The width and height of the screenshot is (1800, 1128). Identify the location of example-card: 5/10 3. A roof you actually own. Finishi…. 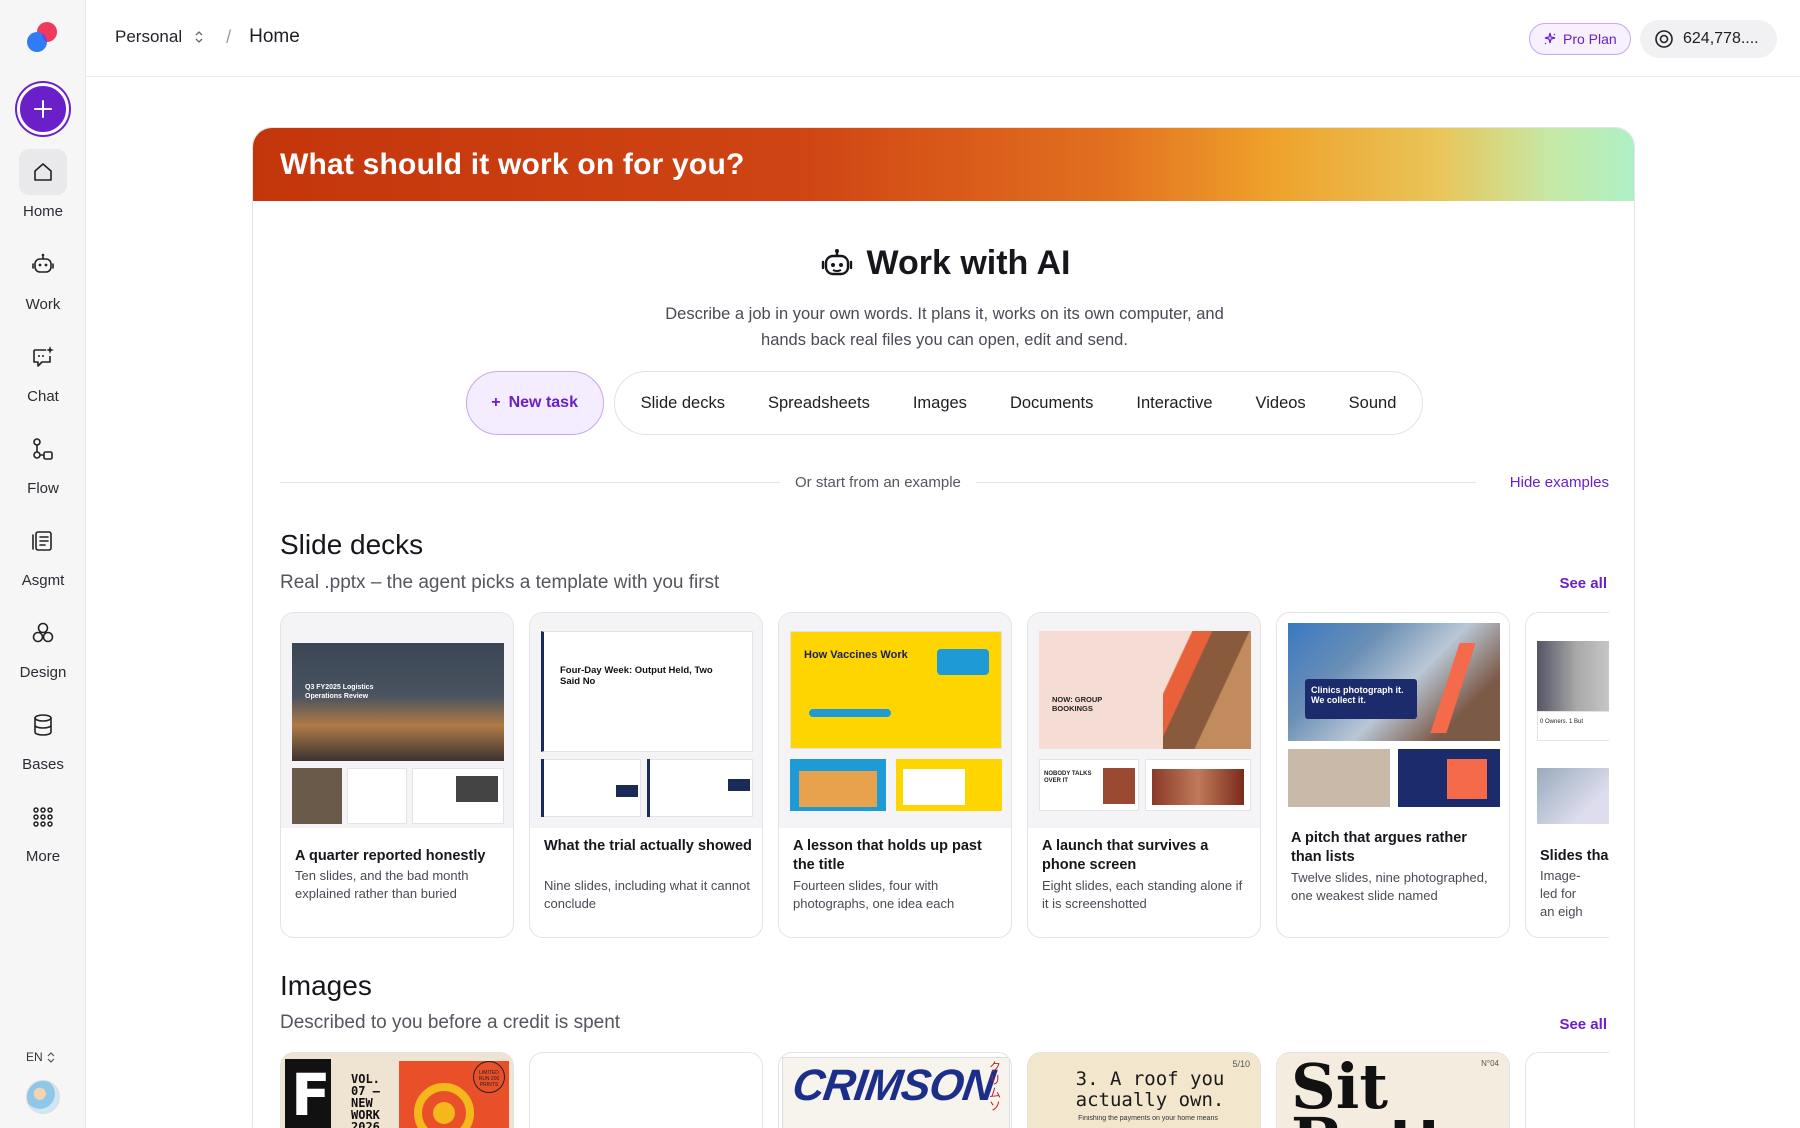
(1144, 1090).